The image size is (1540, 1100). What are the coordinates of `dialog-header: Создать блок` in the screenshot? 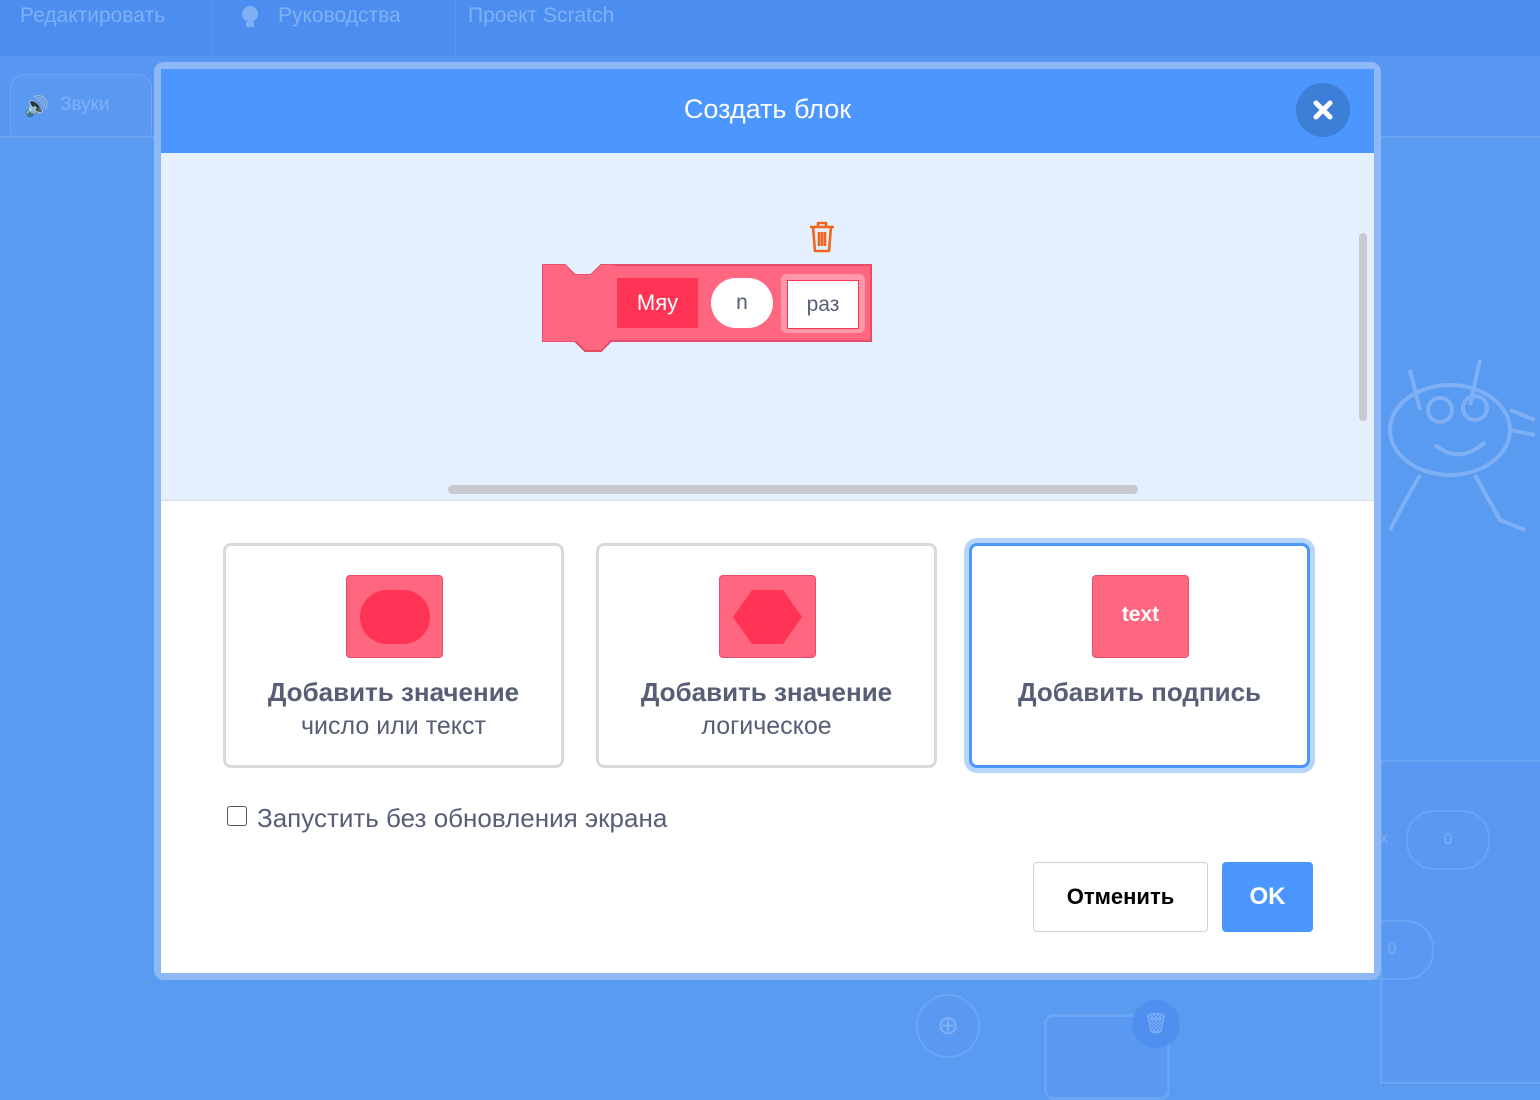 It's located at (767, 111).